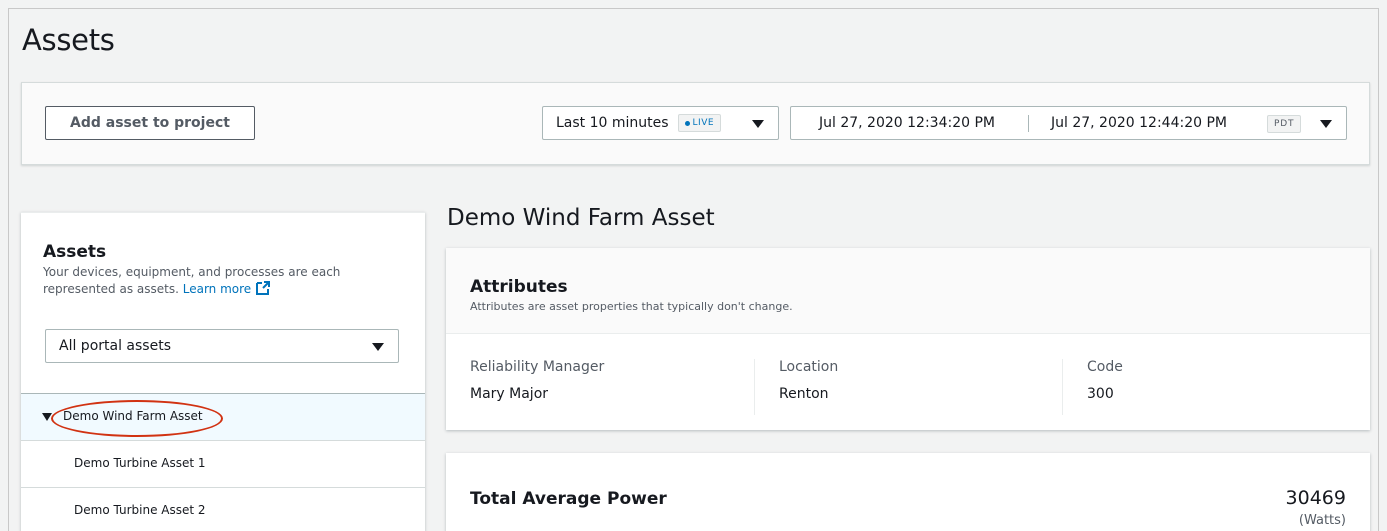 The height and width of the screenshot is (531, 1387). I want to click on live-dot-icon, so click(687, 123).